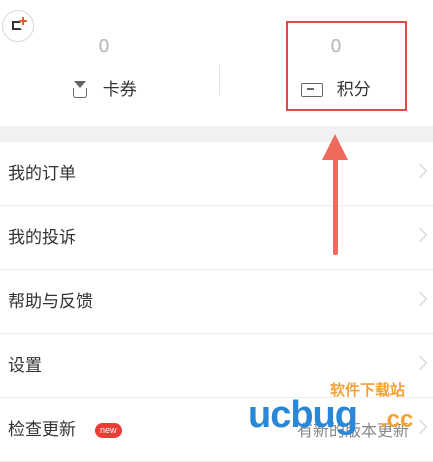 The height and width of the screenshot is (462, 433). I want to click on menu-item-label: 检查更新, so click(42, 430).